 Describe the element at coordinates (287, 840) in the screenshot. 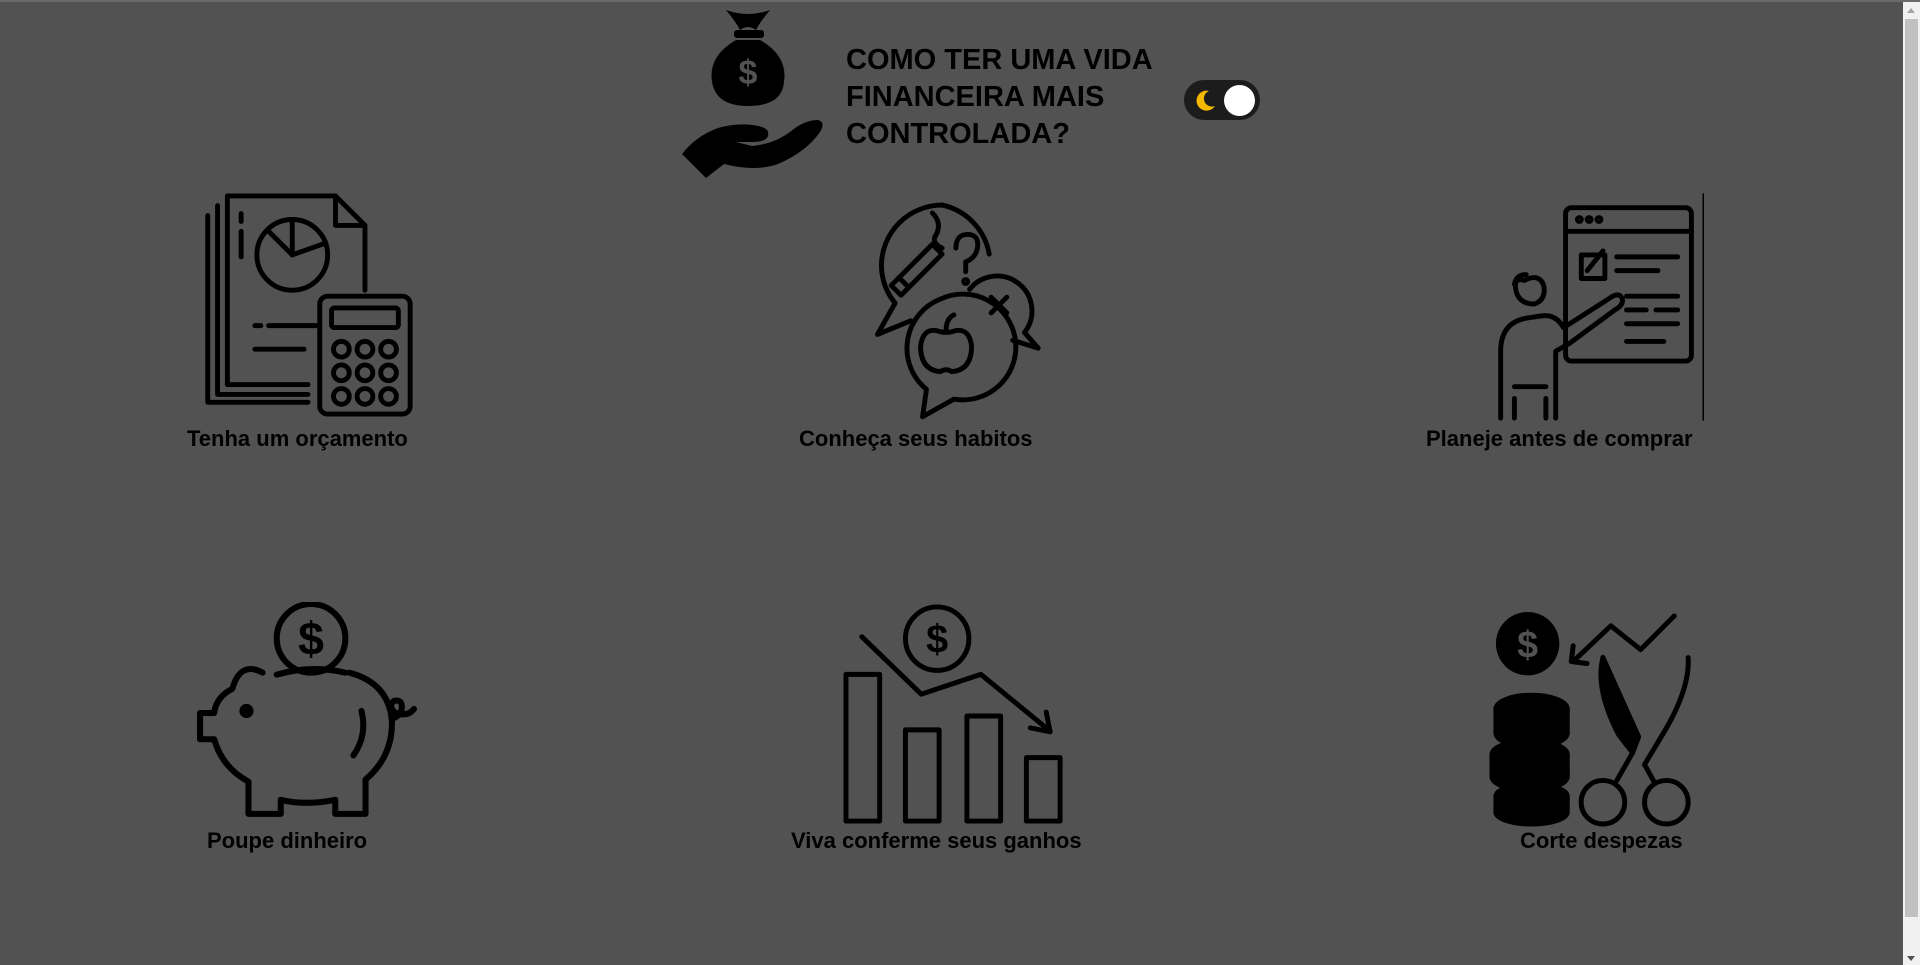

I see `card-label: Poupe dinheiro` at that location.